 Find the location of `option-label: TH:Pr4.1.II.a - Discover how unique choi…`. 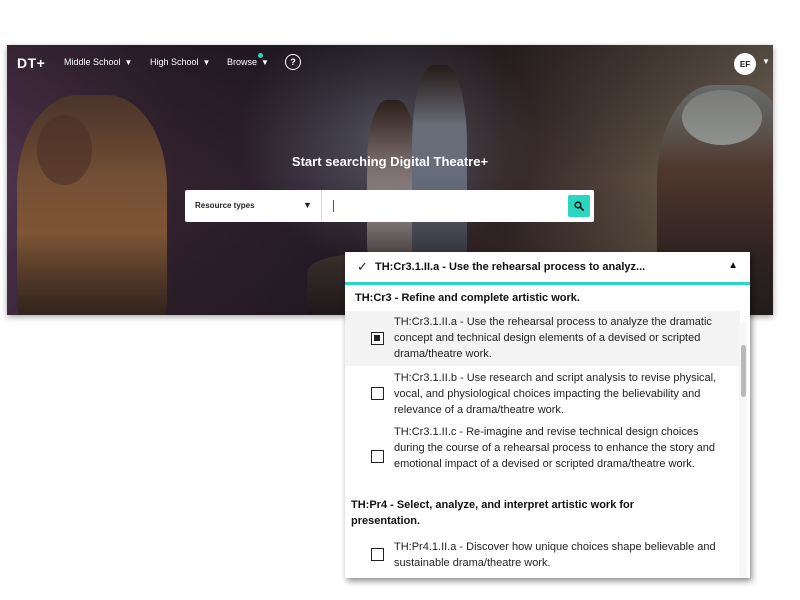

option-label: TH:Pr4.1.II.a - Discover how unique choi… is located at coordinates (555, 555).